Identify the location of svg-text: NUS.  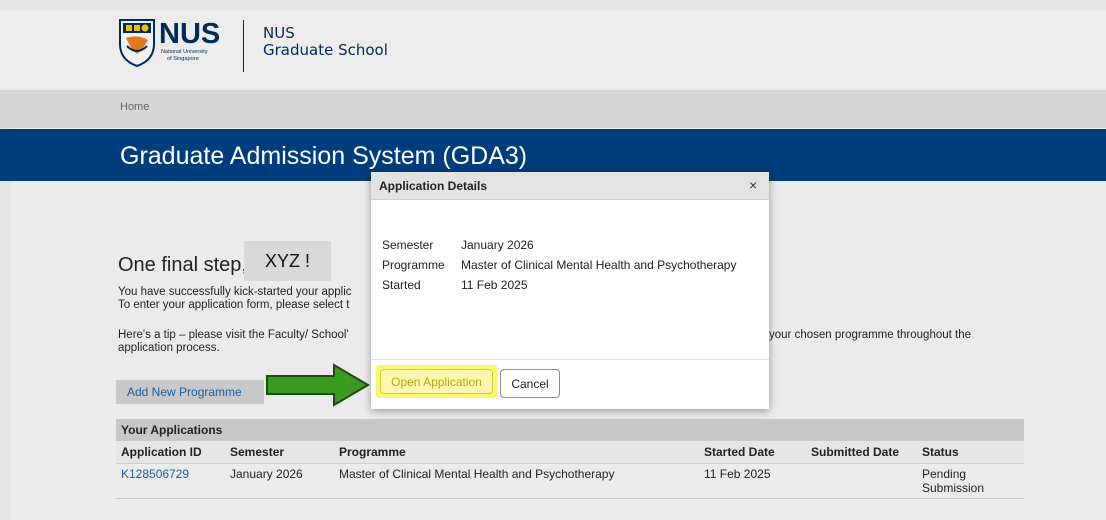
(189, 34).